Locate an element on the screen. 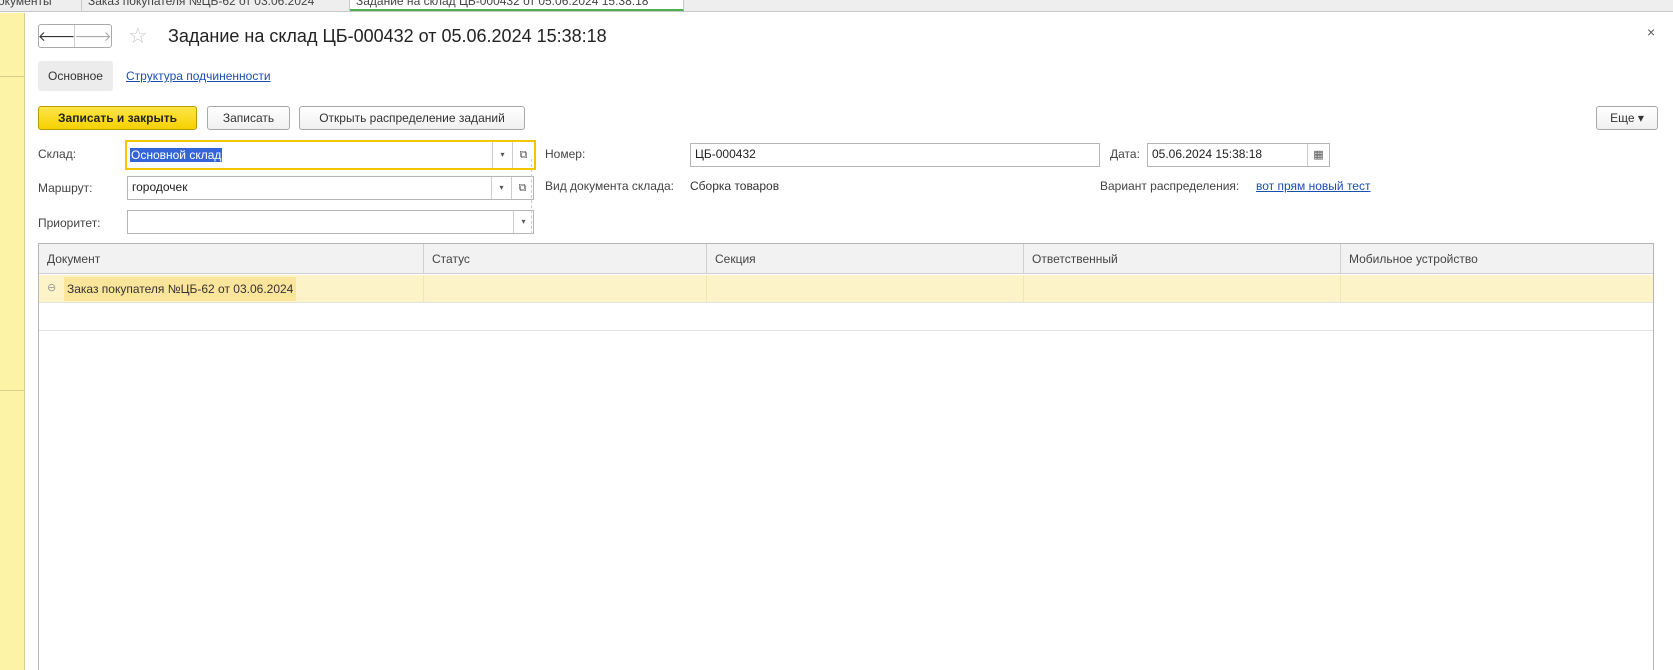 The height and width of the screenshot is (670, 1673). tab-subordination-structure: Структура подчиненности is located at coordinates (198, 76).